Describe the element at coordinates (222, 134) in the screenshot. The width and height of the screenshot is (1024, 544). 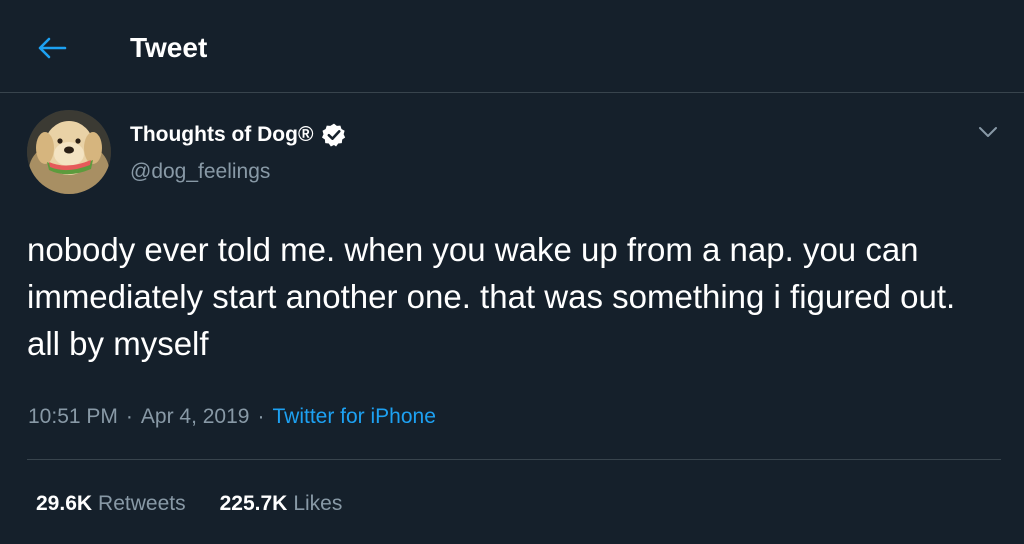
I see `author-name-text: Thoughts of Dog®` at that location.